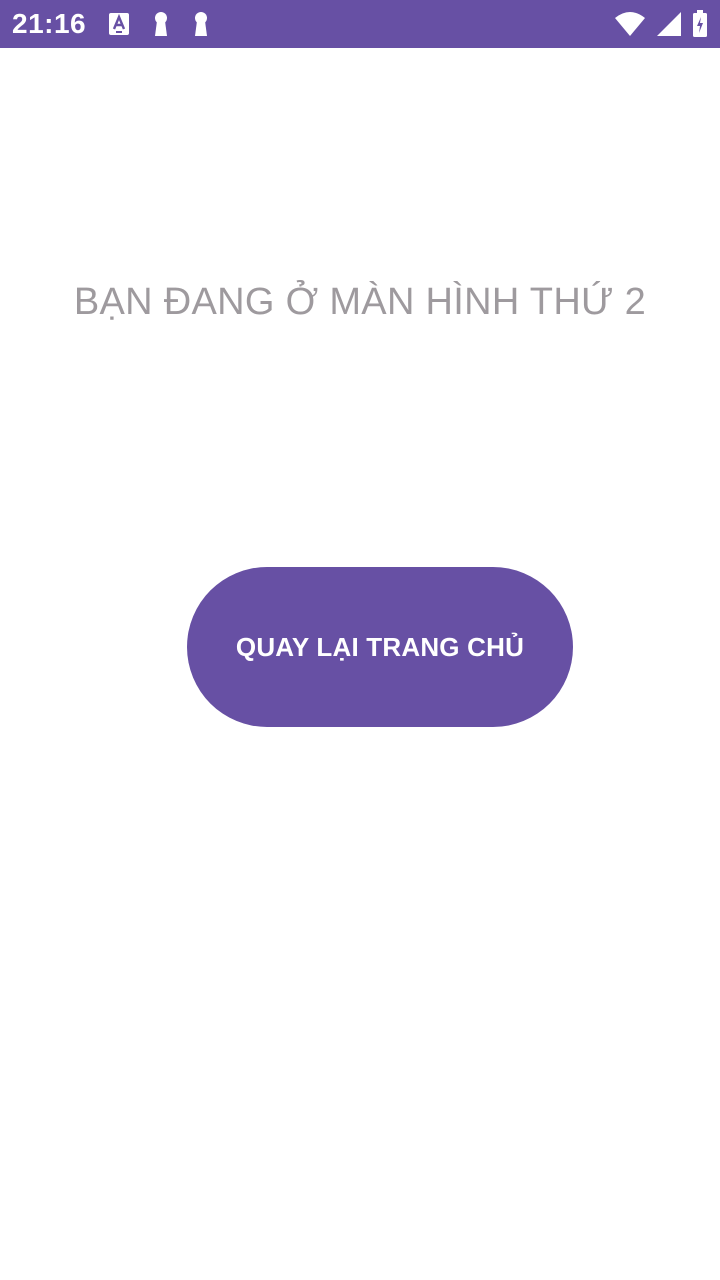 The height and width of the screenshot is (1280, 720). What do you see at coordinates (119, 24) in the screenshot?
I see `text-a-icon` at bounding box center [119, 24].